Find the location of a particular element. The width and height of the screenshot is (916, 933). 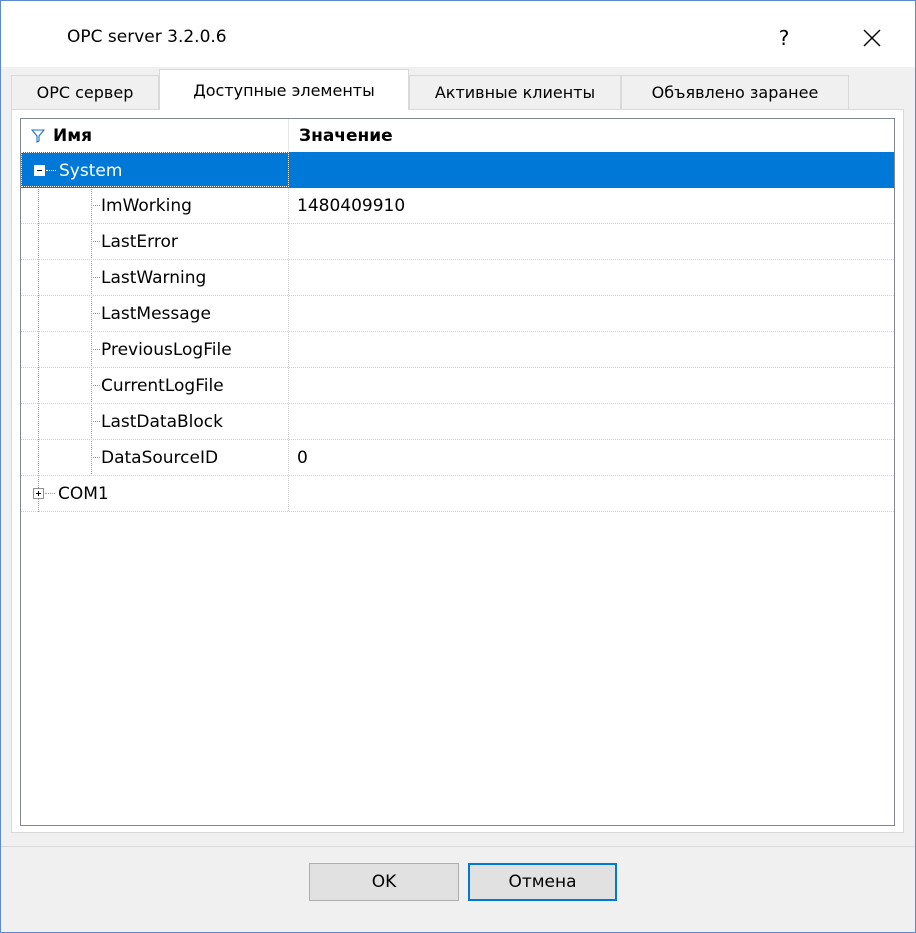

cancel-button-label: Отмена is located at coordinates (542, 882).